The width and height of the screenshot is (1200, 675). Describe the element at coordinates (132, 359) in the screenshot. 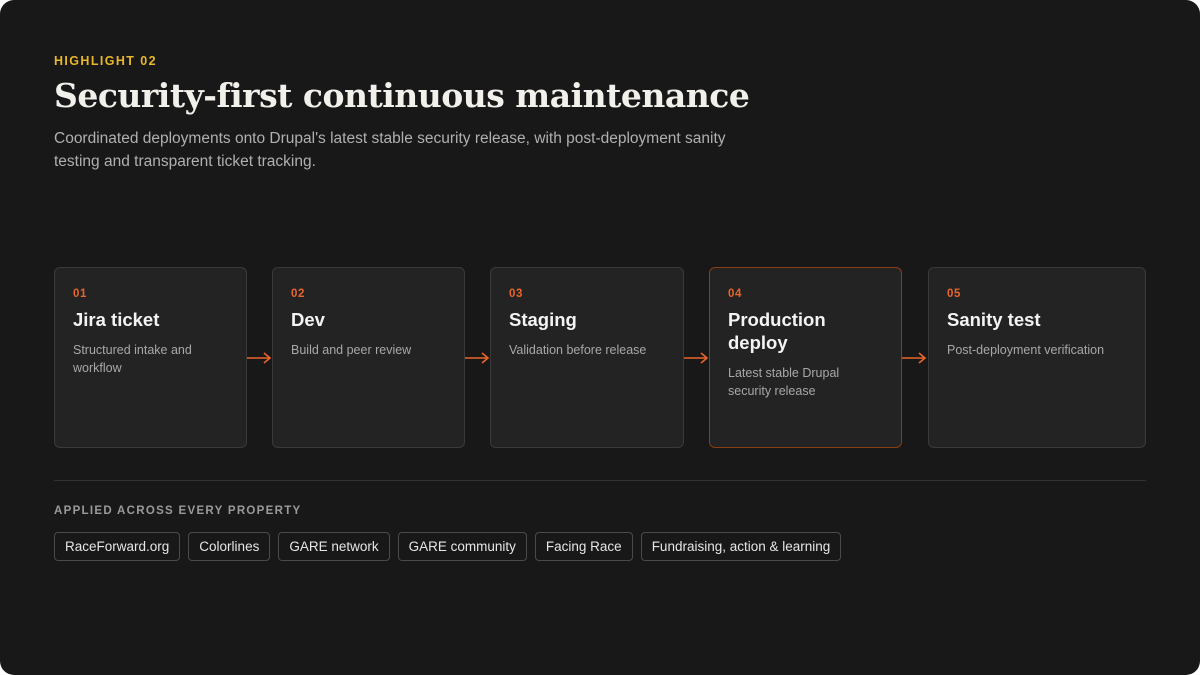

I see `step-description: Structured intake and workflow` at that location.